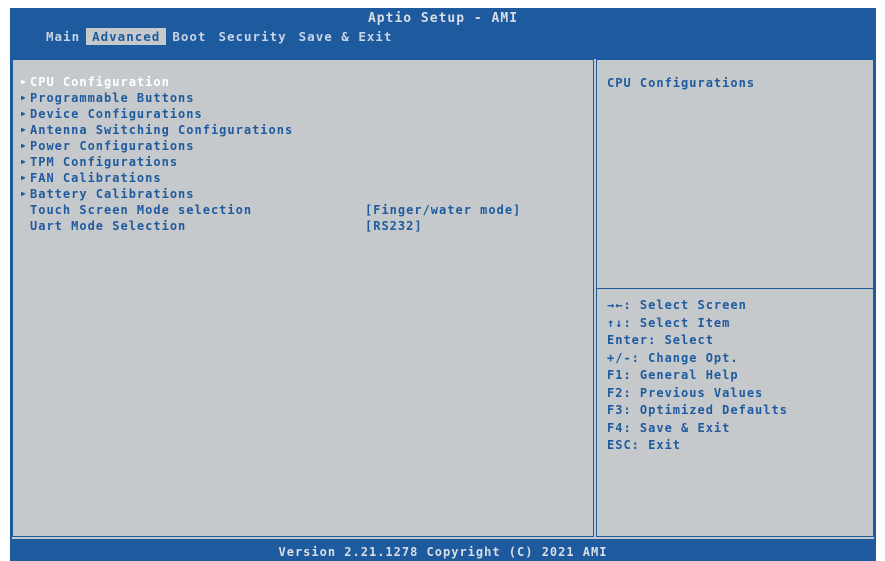 This screenshot has width=885, height=561. Describe the element at coordinates (252, 36) in the screenshot. I see `tab-security: Security` at that location.